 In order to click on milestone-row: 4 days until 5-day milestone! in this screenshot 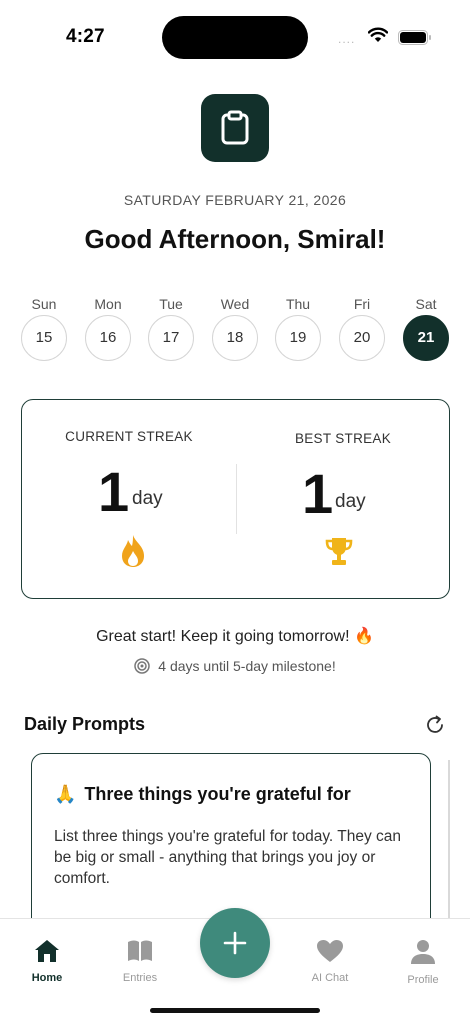, I will do `click(235, 666)`.